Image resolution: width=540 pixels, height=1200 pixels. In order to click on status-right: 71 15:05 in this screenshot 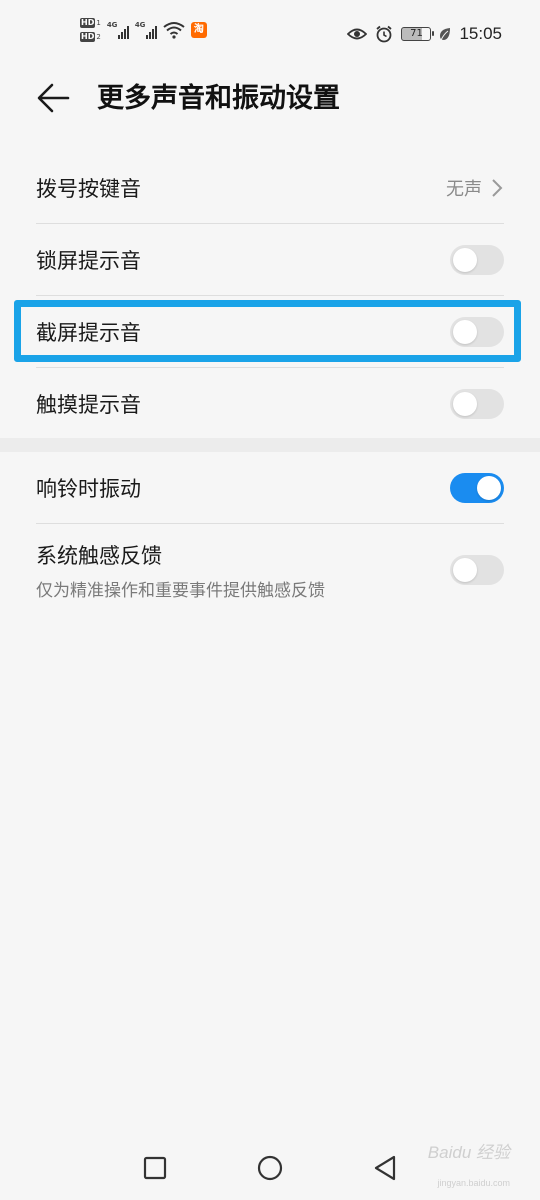, I will do `click(424, 34)`.